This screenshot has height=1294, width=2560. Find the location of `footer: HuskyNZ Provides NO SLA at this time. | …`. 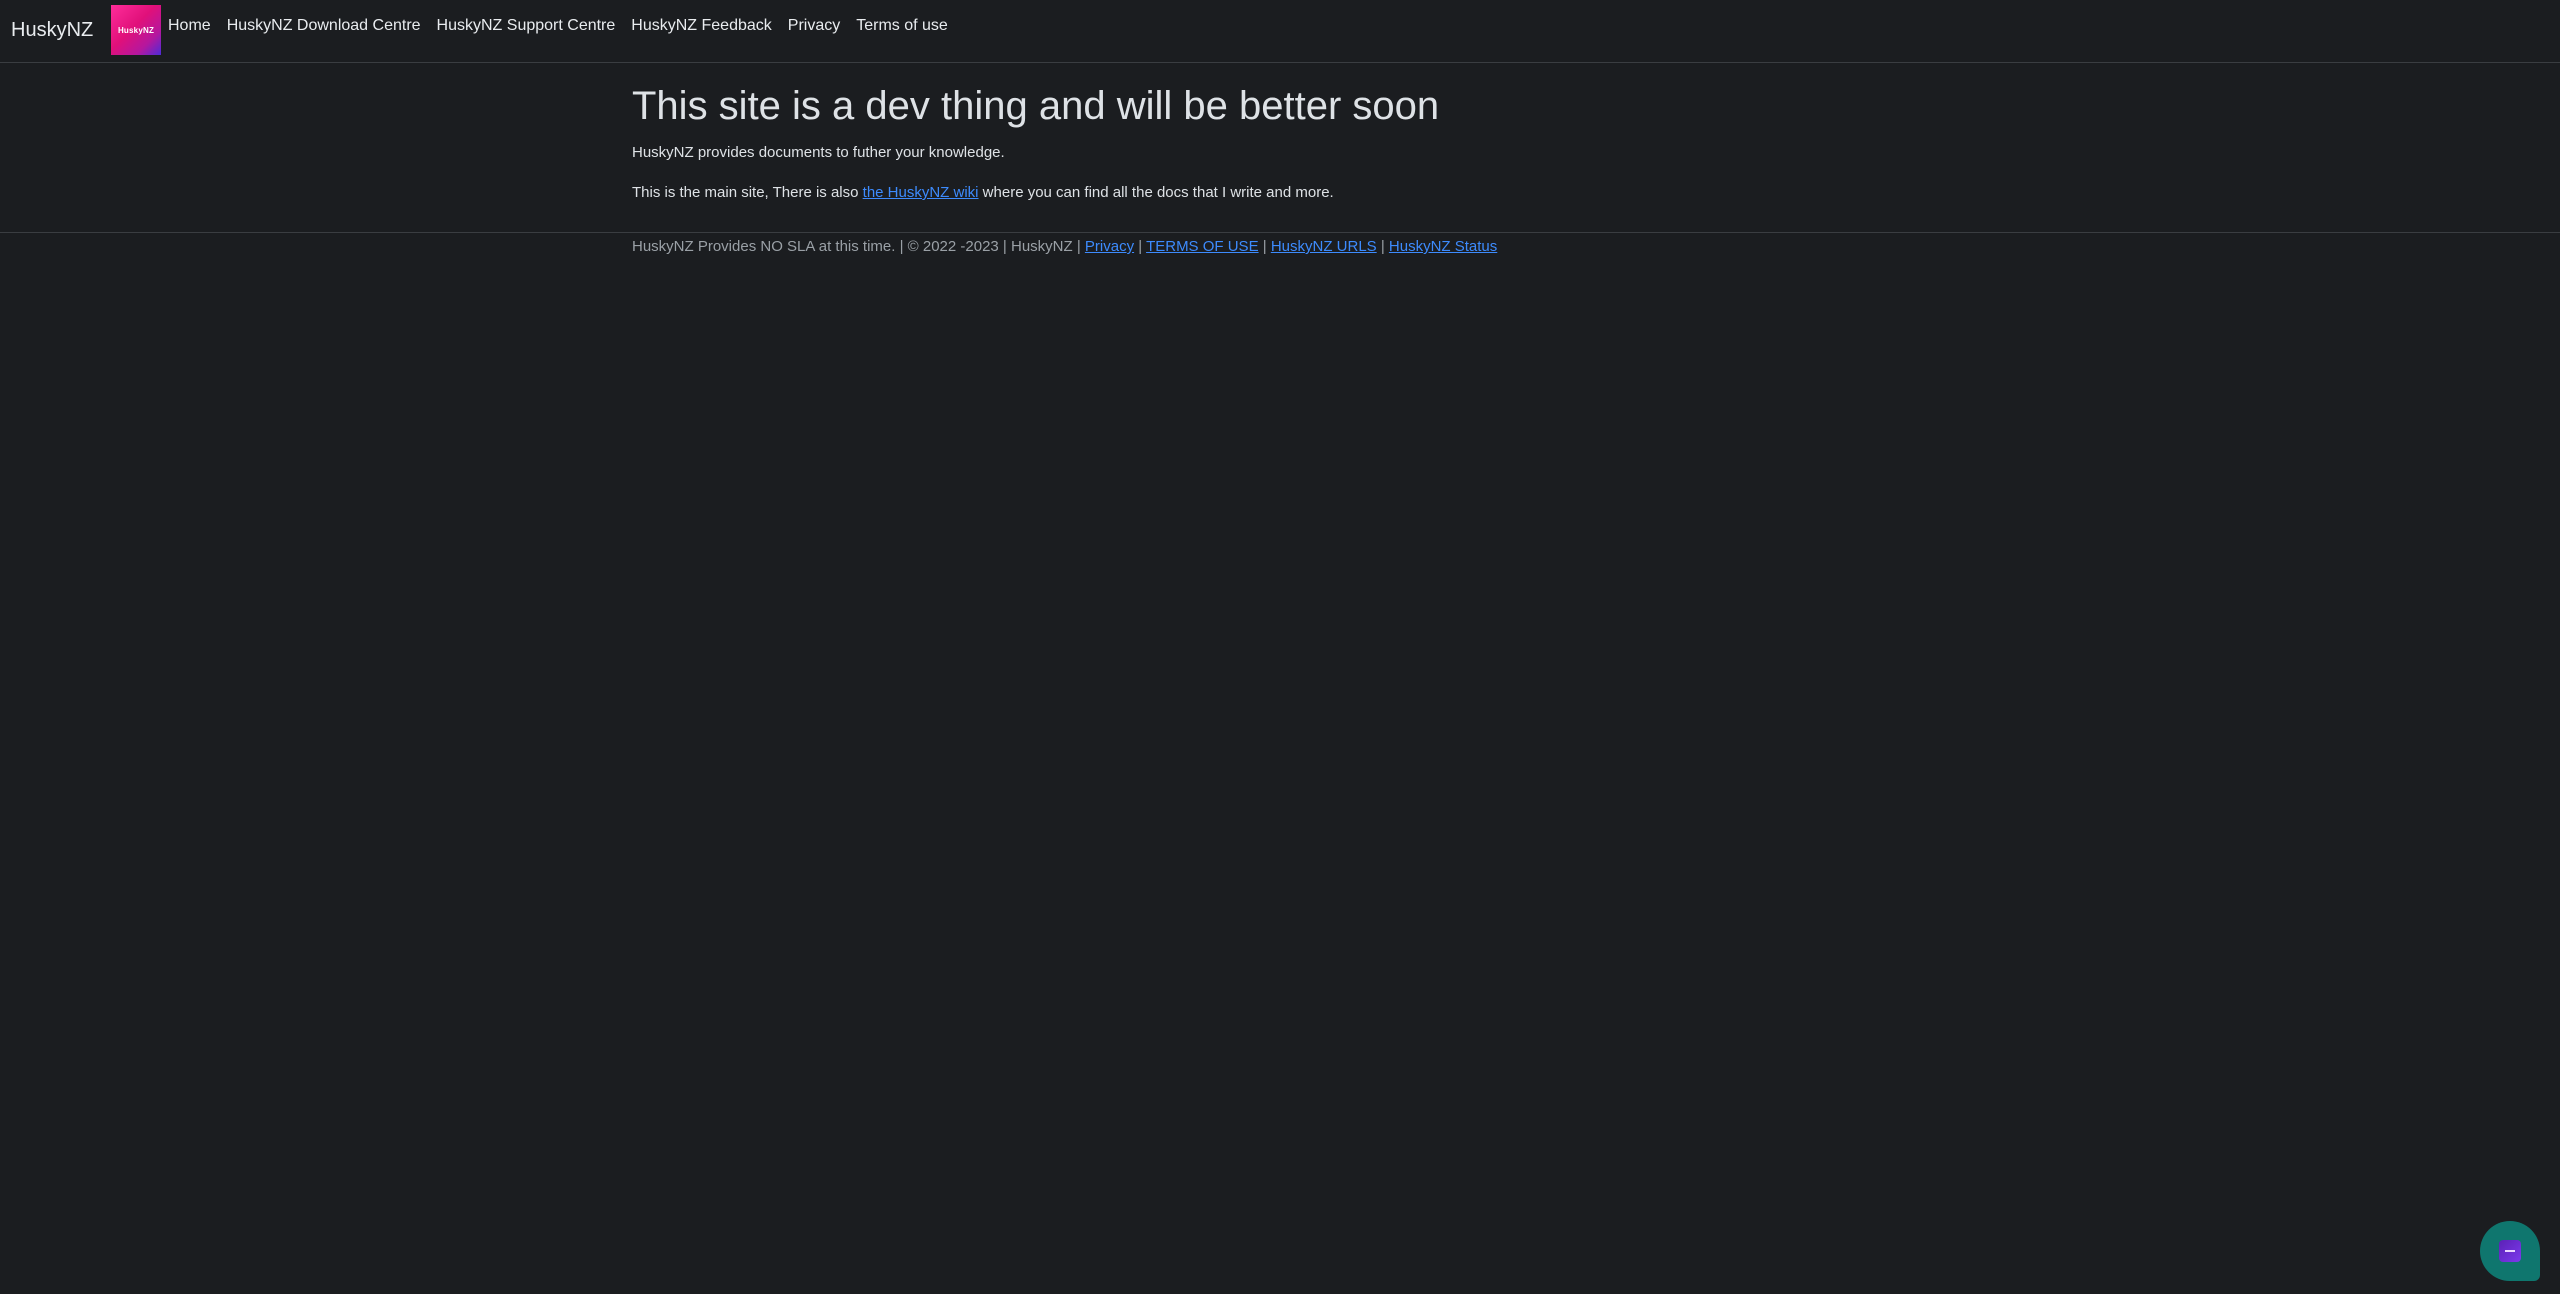

footer: HuskyNZ Provides NO SLA at this time. | … is located at coordinates (1064, 247).